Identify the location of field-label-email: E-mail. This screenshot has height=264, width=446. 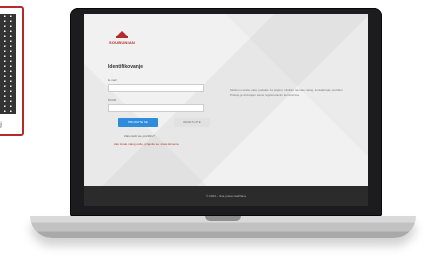
(112, 80).